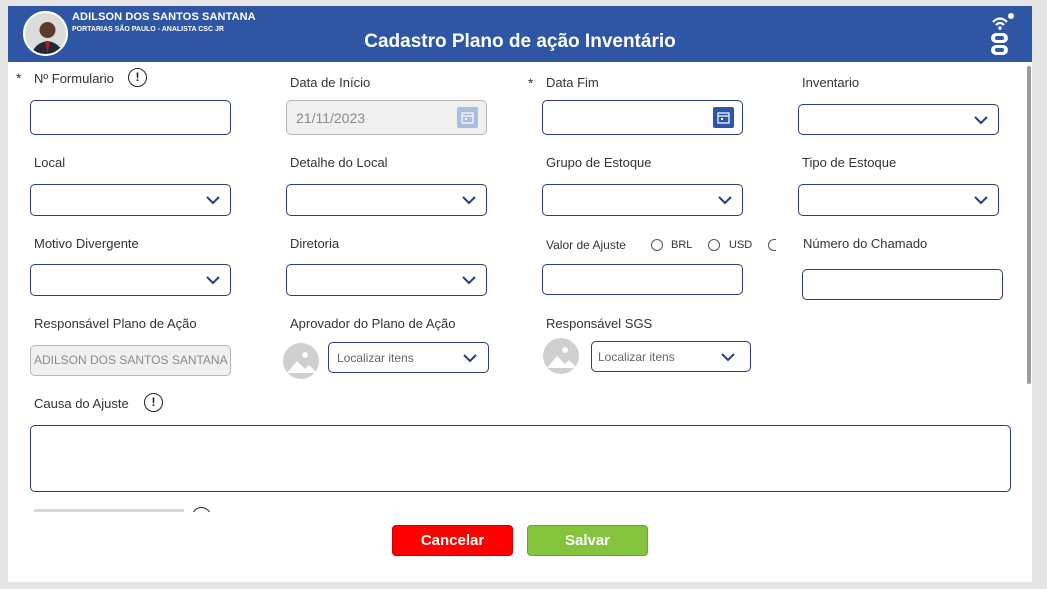  Describe the element at coordinates (636, 357) in the screenshot. I see `responsavel-sgs-placeholder: Localizar itens` at that location.